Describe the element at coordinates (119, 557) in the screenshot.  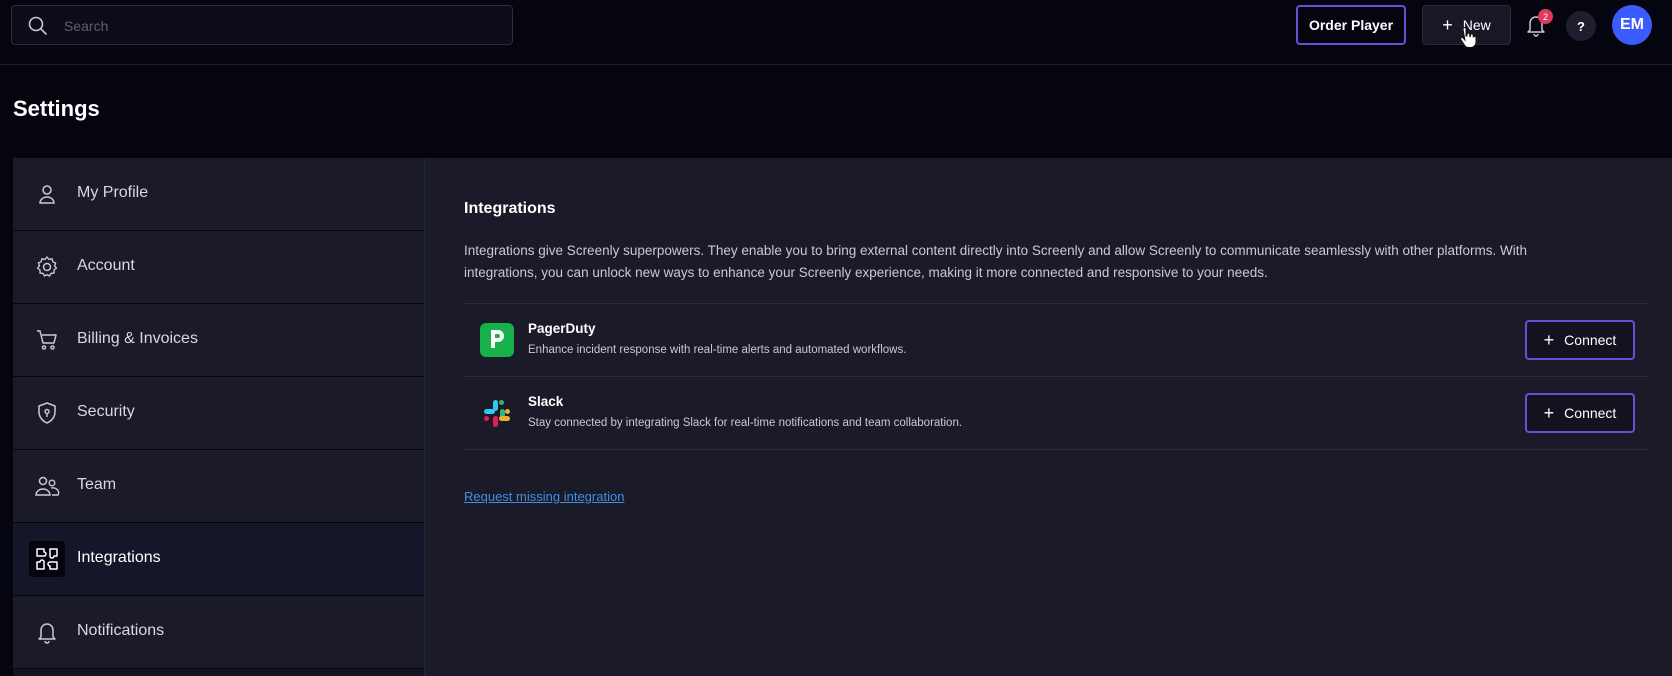
I see `sidebar-item-label: Integrations` at that location.